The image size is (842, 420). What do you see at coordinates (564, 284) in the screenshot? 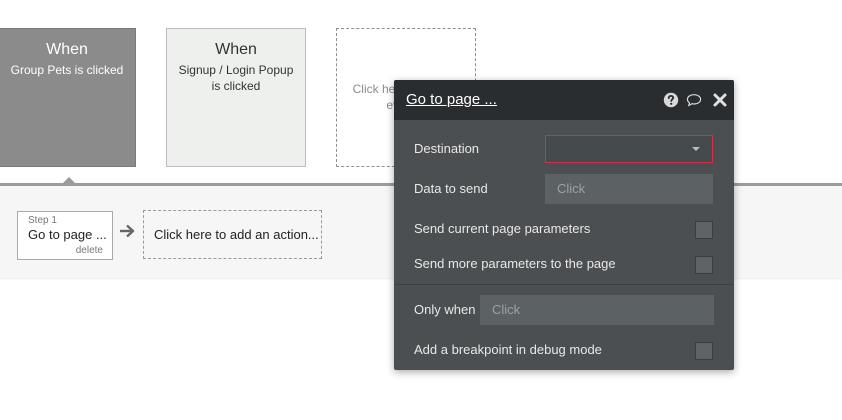
I see `section-divider` at bounding box center [564, 284].